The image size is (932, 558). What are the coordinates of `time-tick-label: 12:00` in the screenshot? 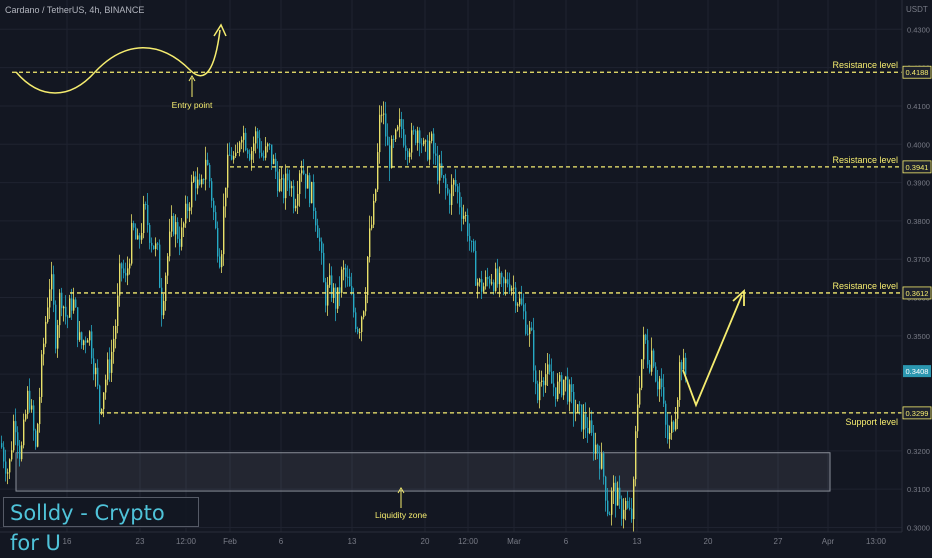 It's located at (186, 541).